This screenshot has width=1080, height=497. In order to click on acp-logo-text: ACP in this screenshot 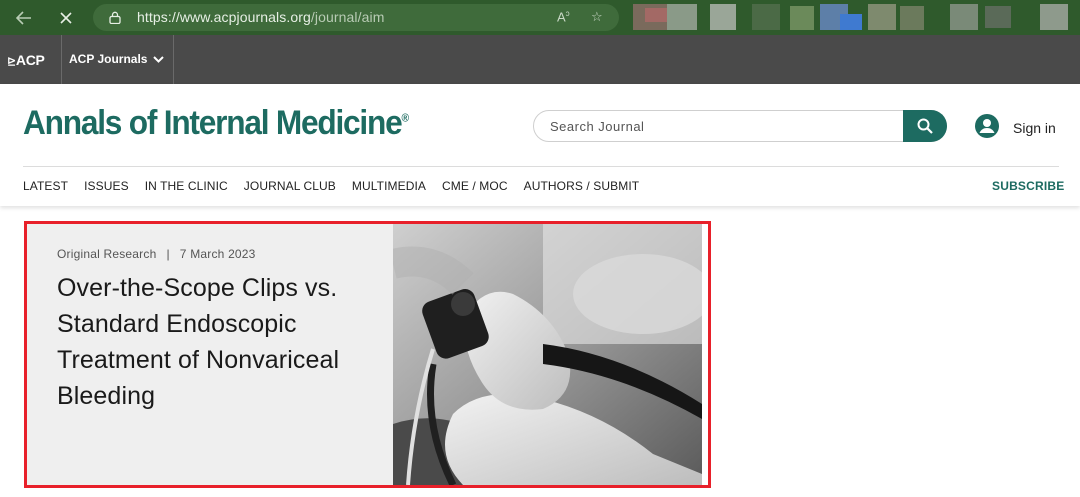, I will do `click(30, 60)`.